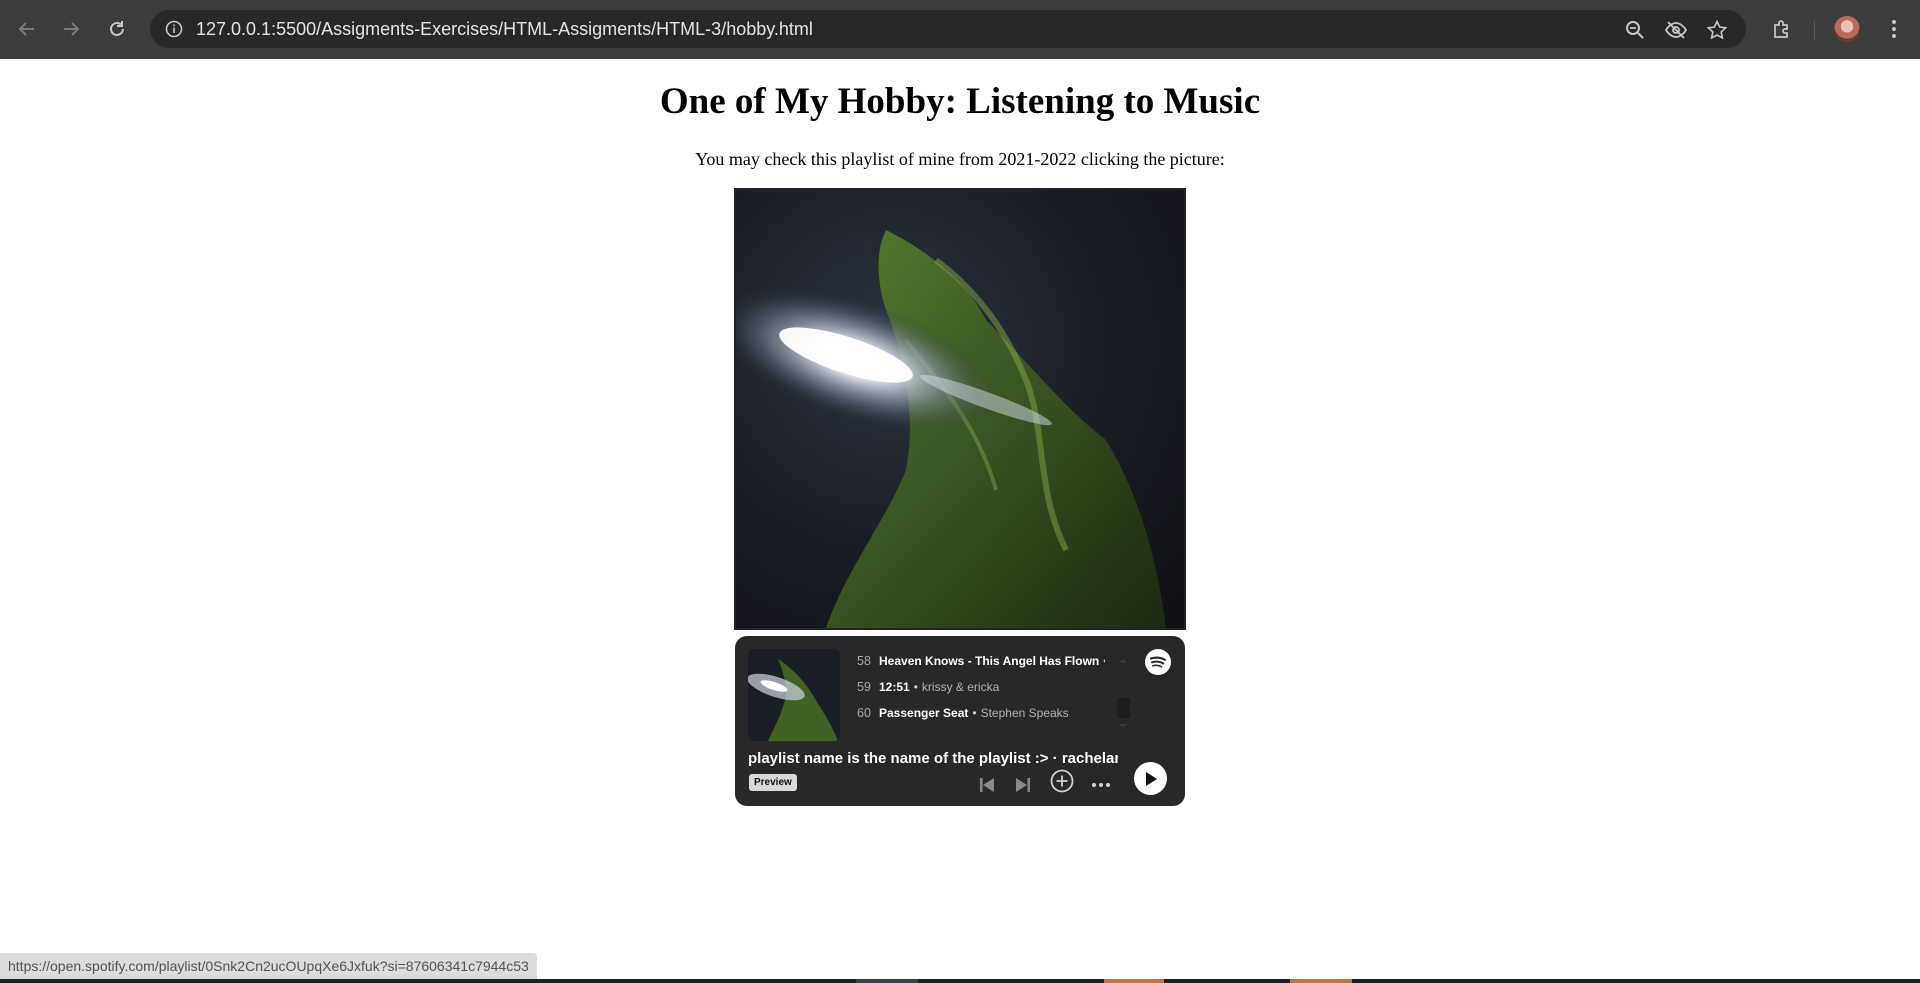 The image size is (1920, 983). What do you see at coordinates (864, 687) in the screenshot?
I see `track-number: 59` at bounding box center [864, 687].